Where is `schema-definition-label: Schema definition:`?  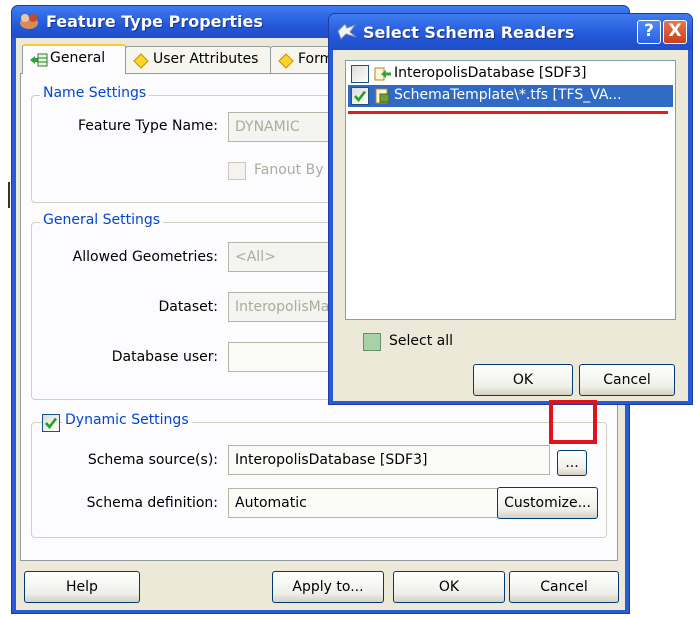
schema-definition-label: Schema definition: is located at coordinates (152, 503).